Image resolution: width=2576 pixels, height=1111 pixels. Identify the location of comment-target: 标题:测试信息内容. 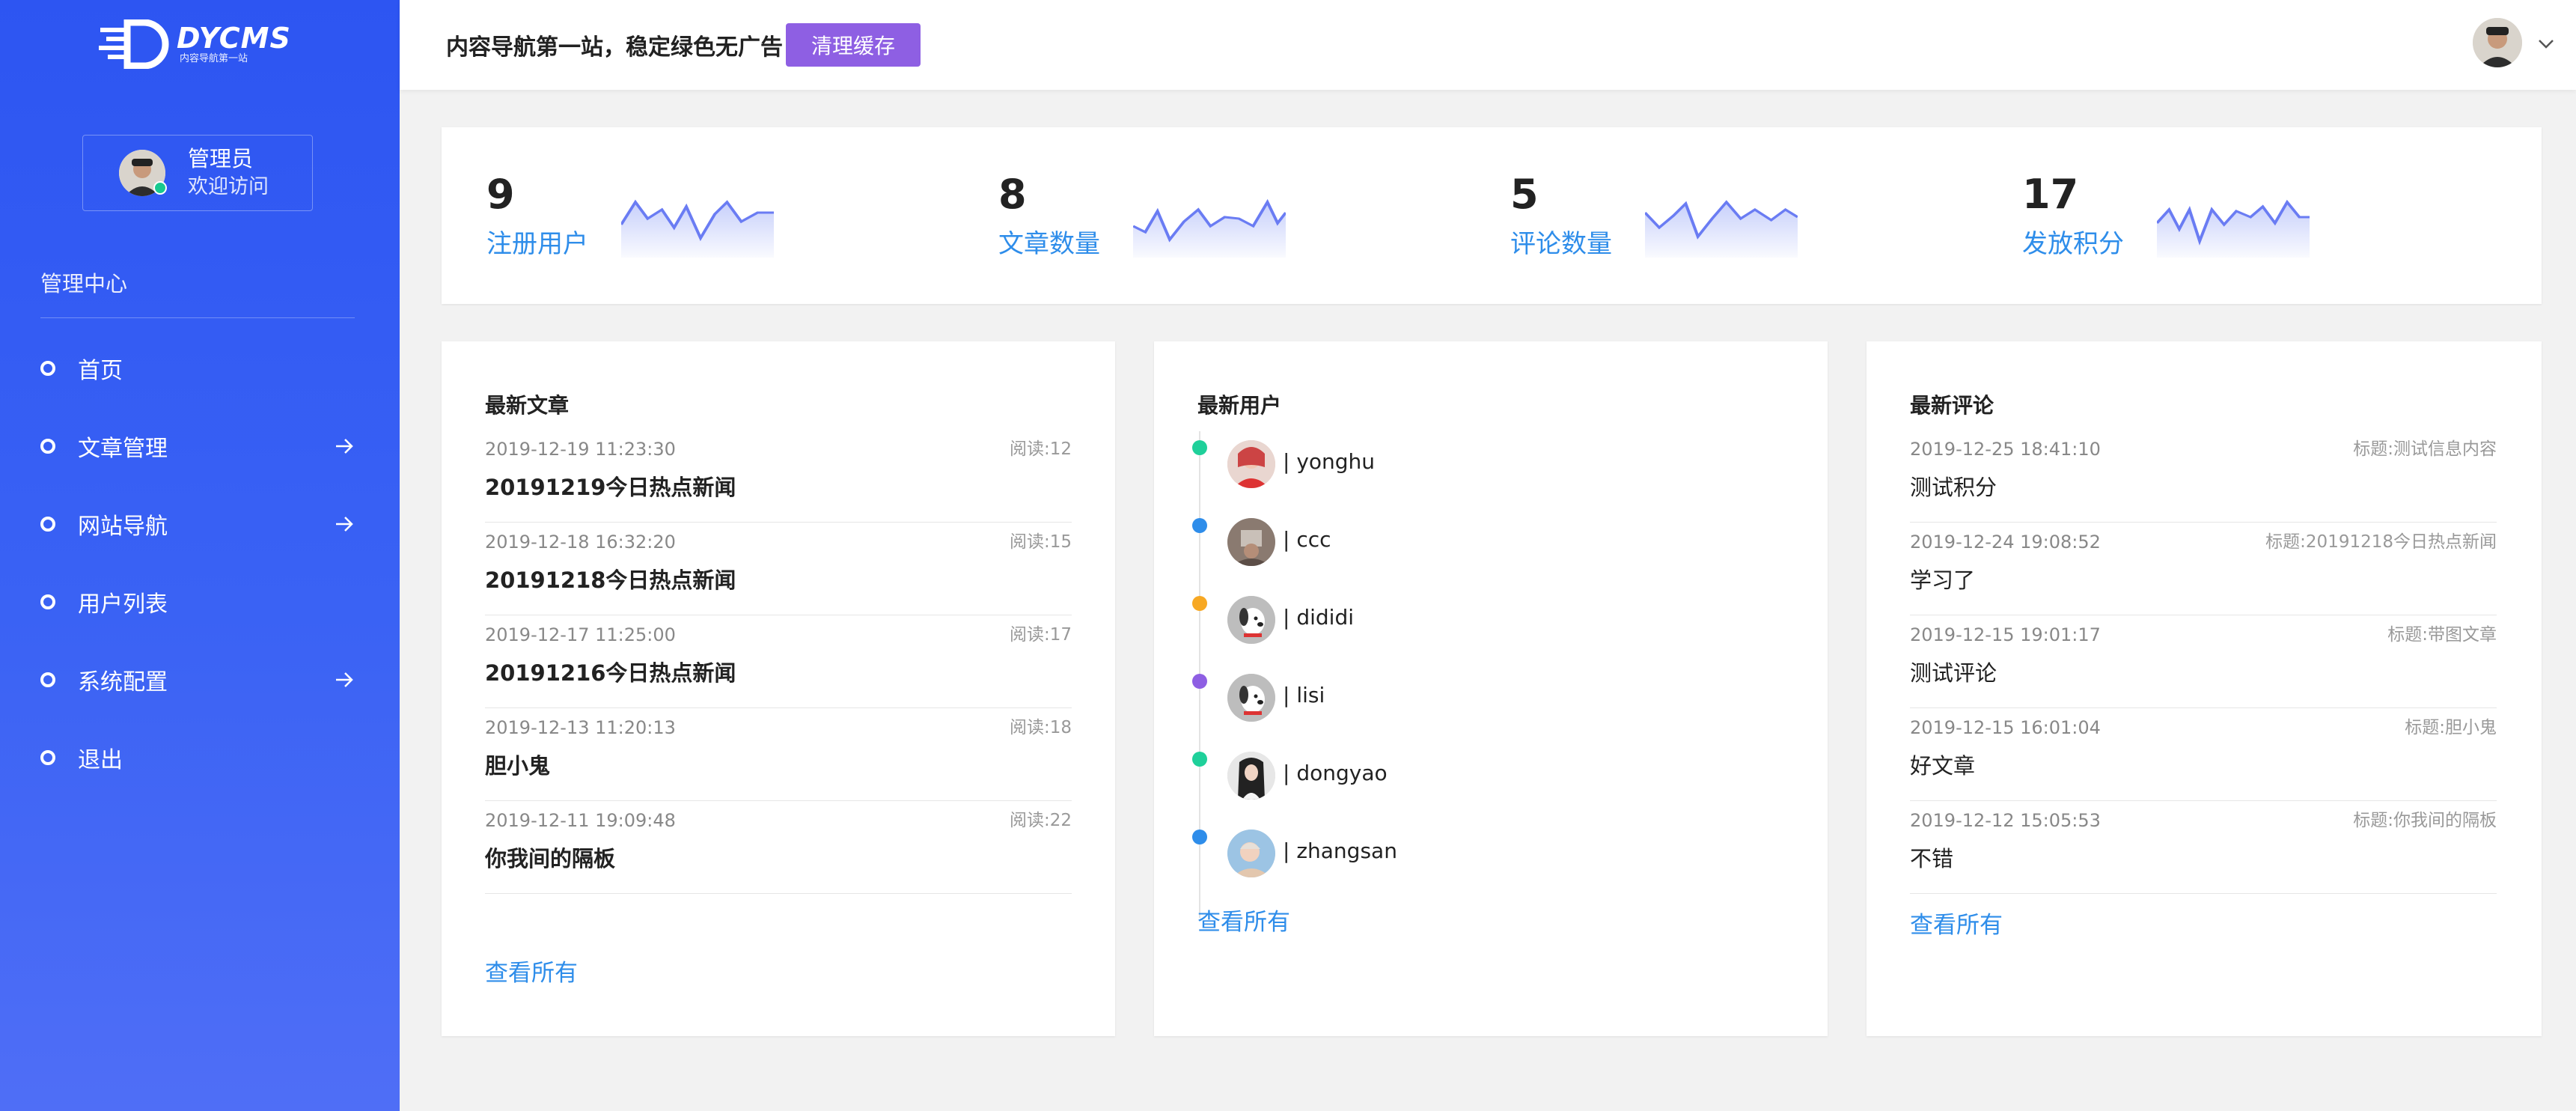
(2425, 447).